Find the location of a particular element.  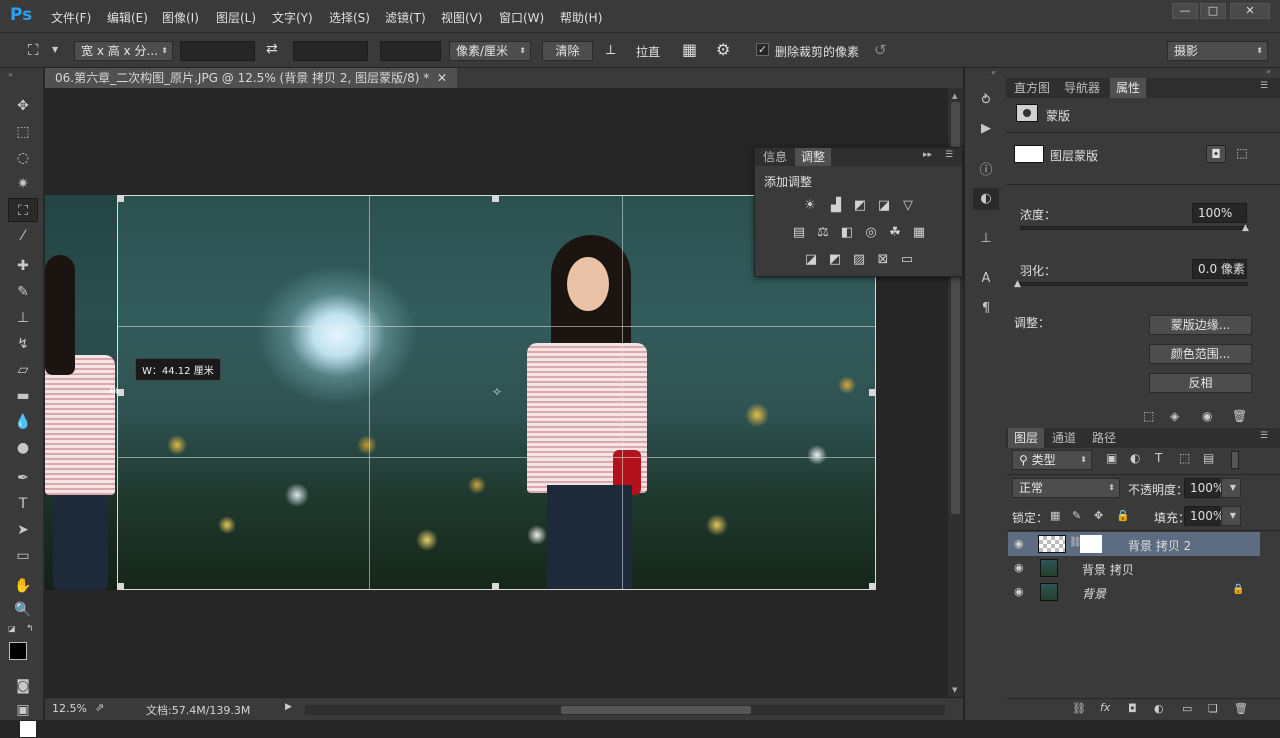

add-mask-icon: ◘ is located at coordinates (1132, 708).